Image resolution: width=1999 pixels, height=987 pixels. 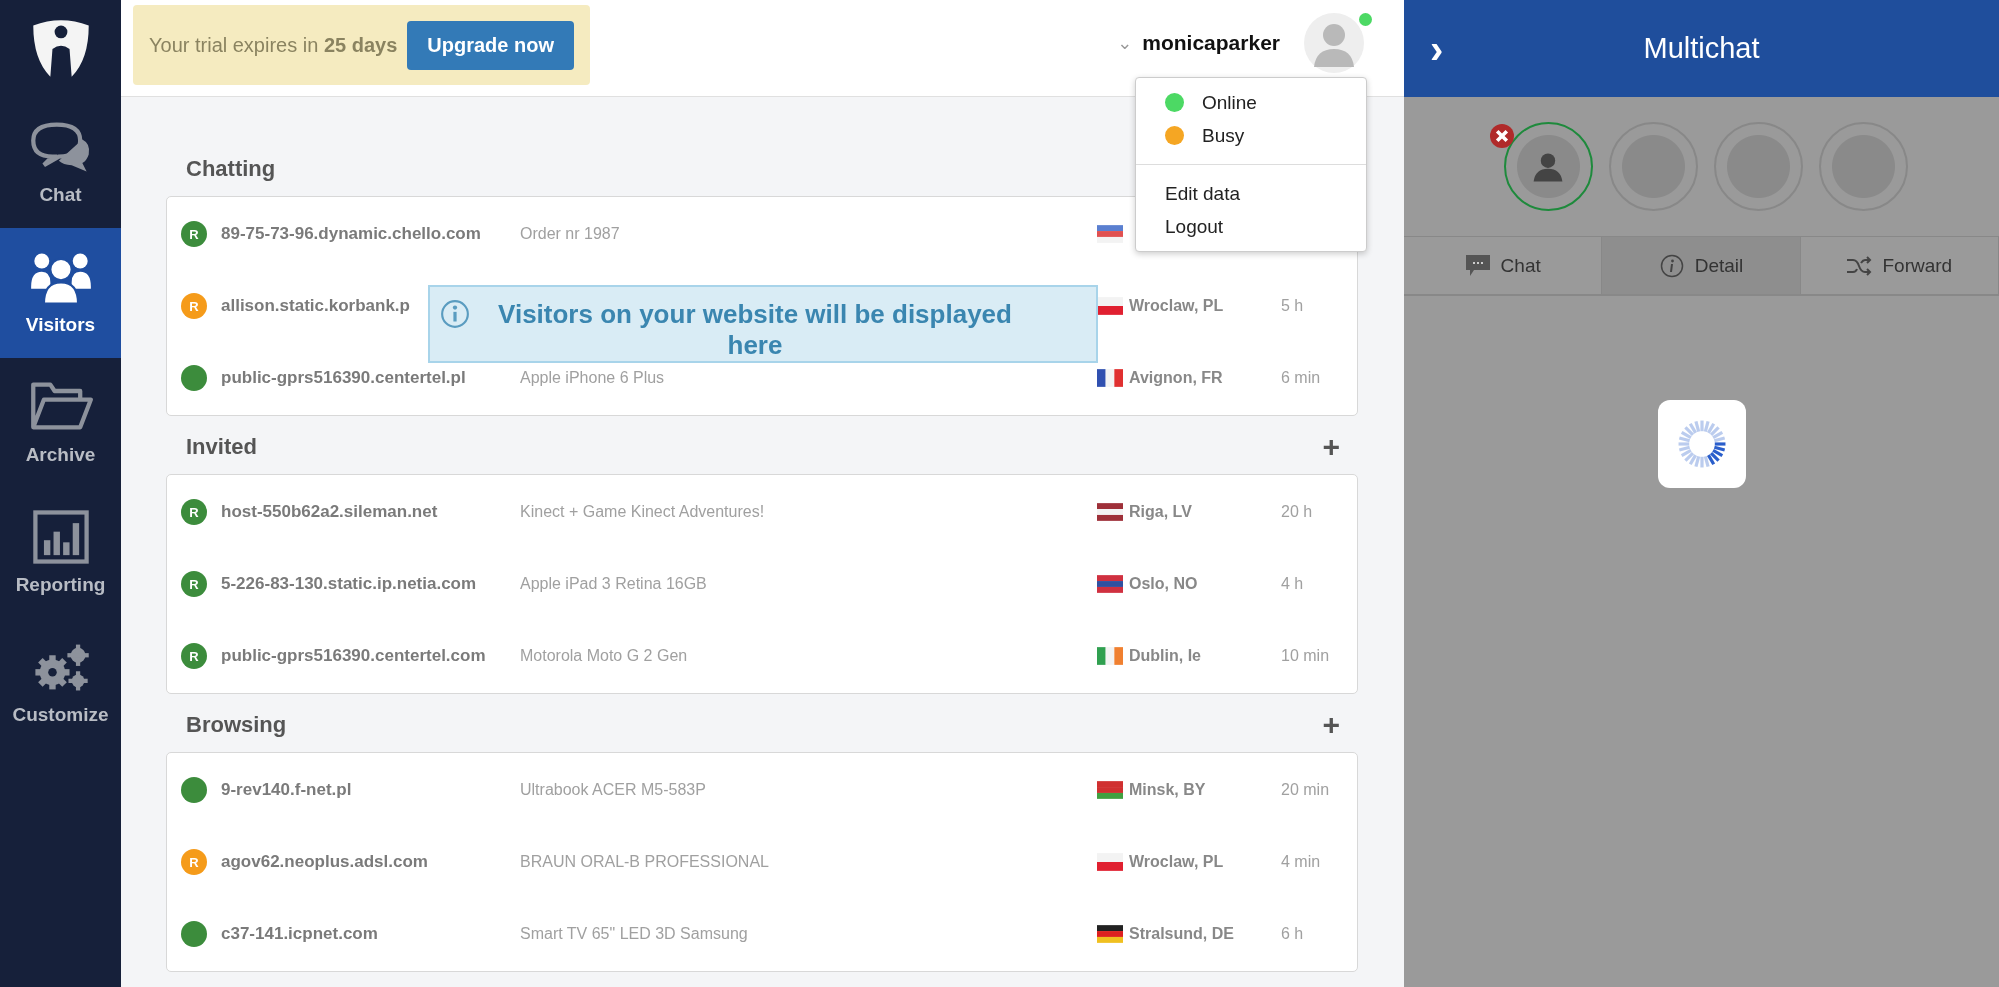 I want to click on visitor-device: Apple iPad 3 Retina 16GB, so click(x=613, y=583).